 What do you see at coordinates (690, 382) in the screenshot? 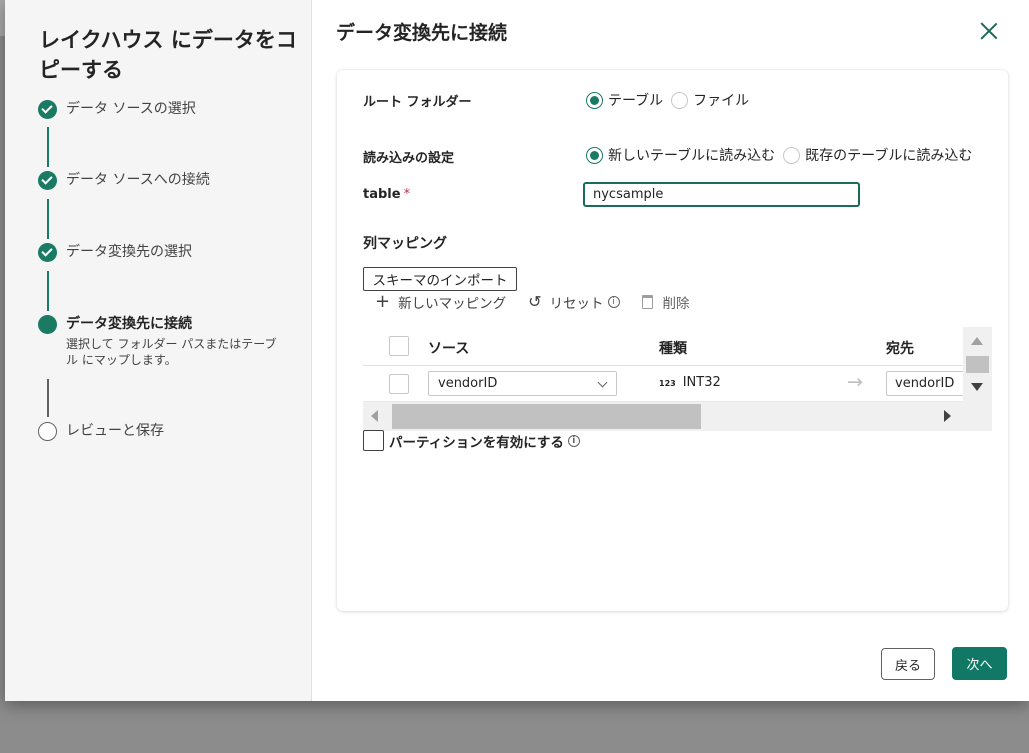
I see `type-cell: 123 INT32` at bounding box center [690, 382].